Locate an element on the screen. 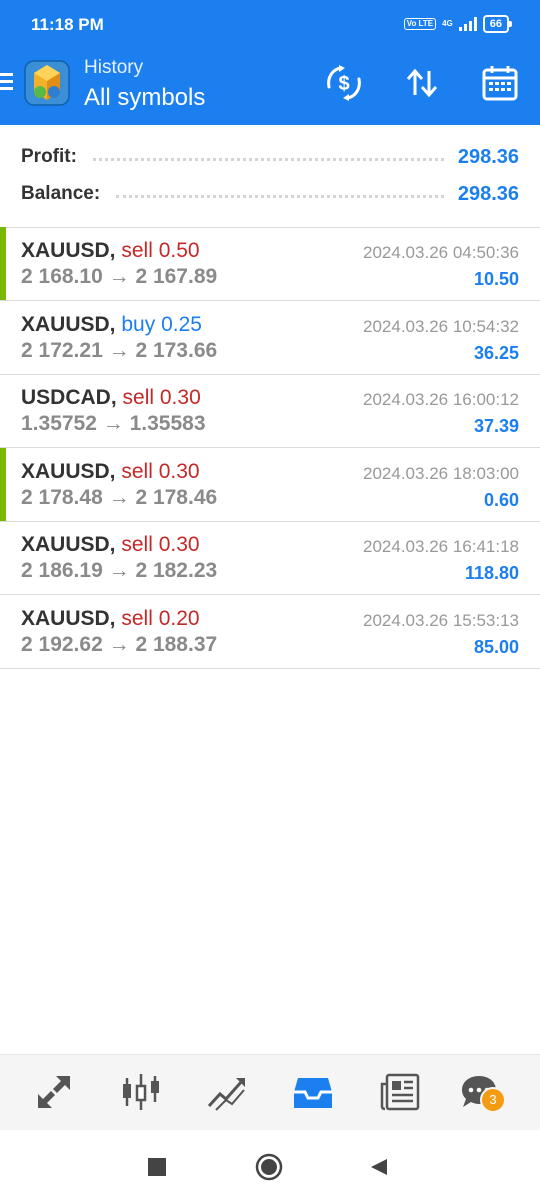 The height and width of the screenshot is (1200, 540). trade-title: XAUUSD, sell 0.50 is located at coordinates (110, 251).